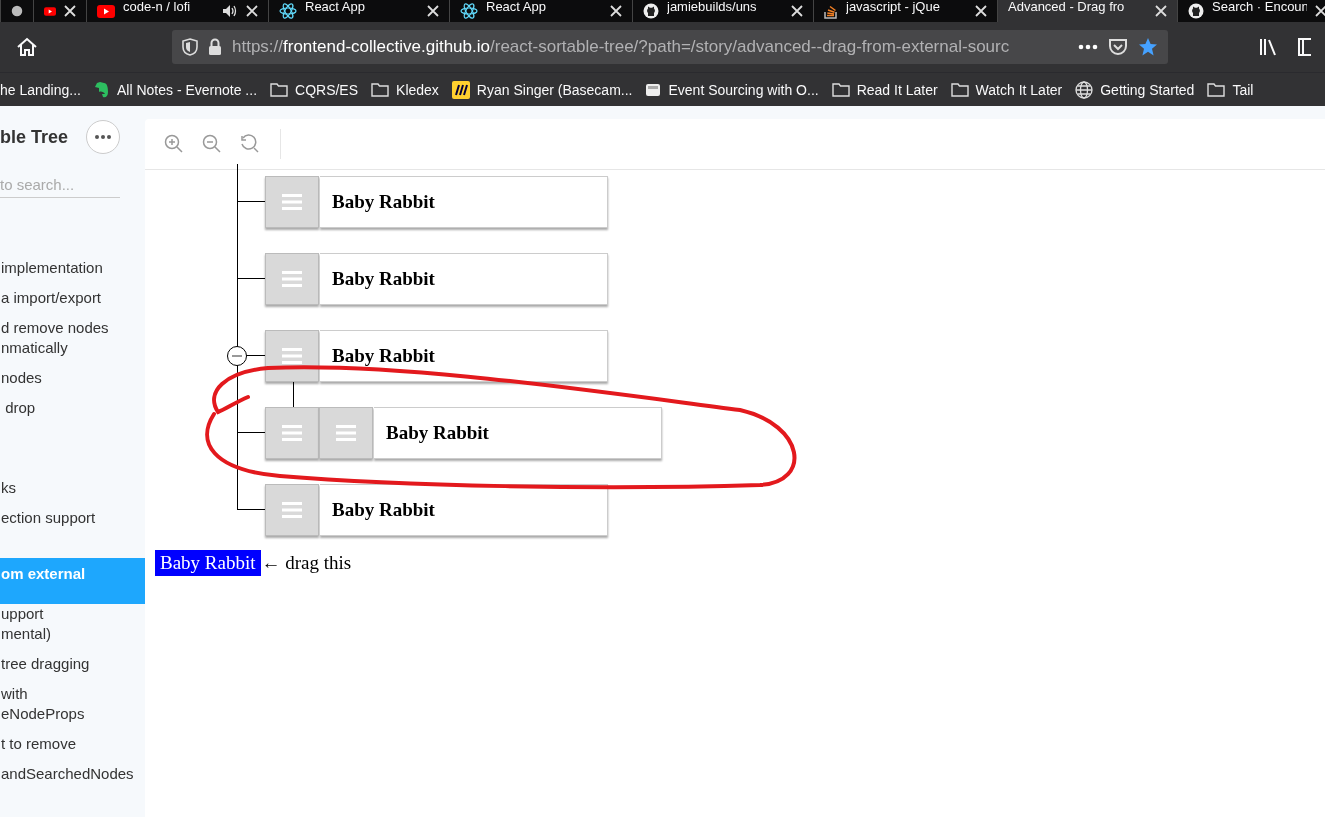 The width and height of the screenshot is (1325, 817). I want to click on home-icon, so click(27, 47).